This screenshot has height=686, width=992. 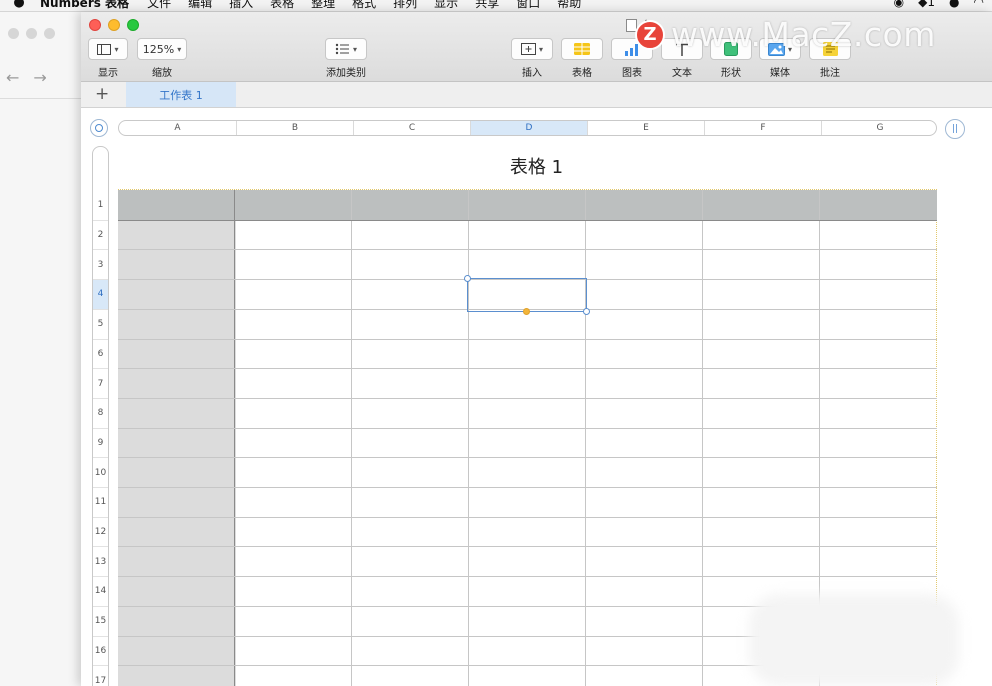 I want to click on menu-arrange: 排列, so click(x=405, y=5).